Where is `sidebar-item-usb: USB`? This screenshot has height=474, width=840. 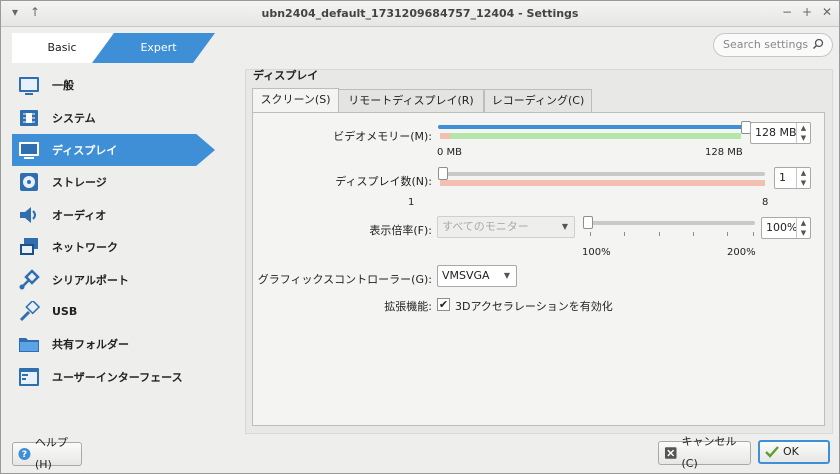
sidebar-item-usb: USB is located at coordinates (117, 312).